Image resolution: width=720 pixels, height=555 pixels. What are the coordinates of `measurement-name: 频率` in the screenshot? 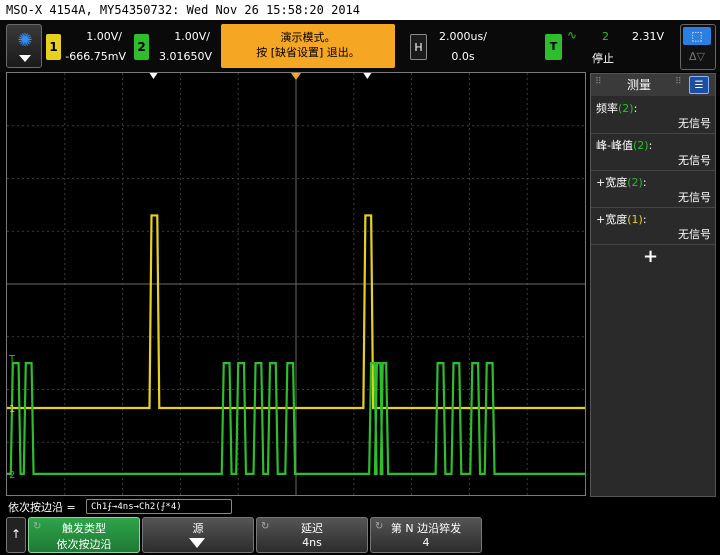 It's located at (607, 108).